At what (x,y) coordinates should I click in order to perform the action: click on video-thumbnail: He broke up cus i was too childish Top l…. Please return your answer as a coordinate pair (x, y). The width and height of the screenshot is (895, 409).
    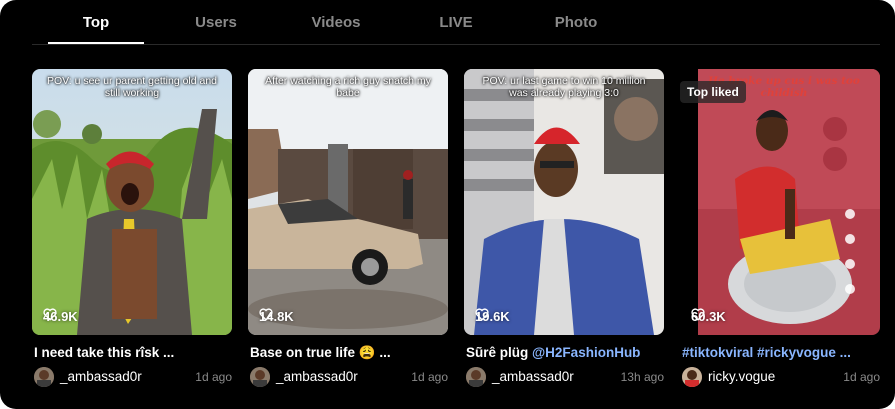
    Looking at the image, I should click on (780, 202).